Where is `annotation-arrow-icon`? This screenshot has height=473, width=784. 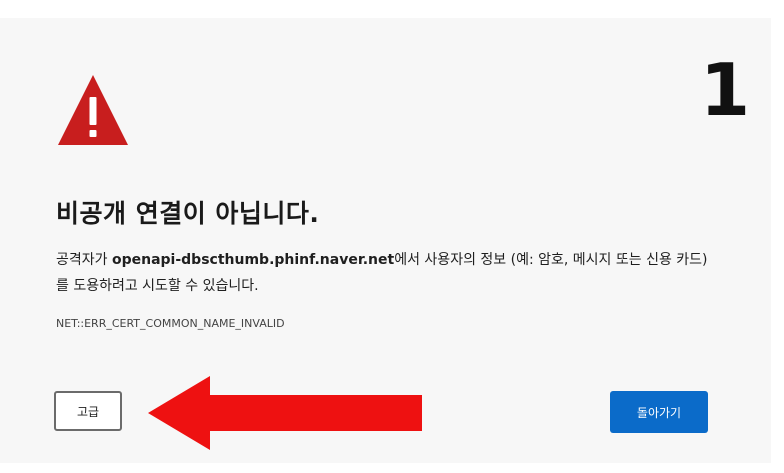 annotation-arrow-icon is located at coordinates (285, 413).